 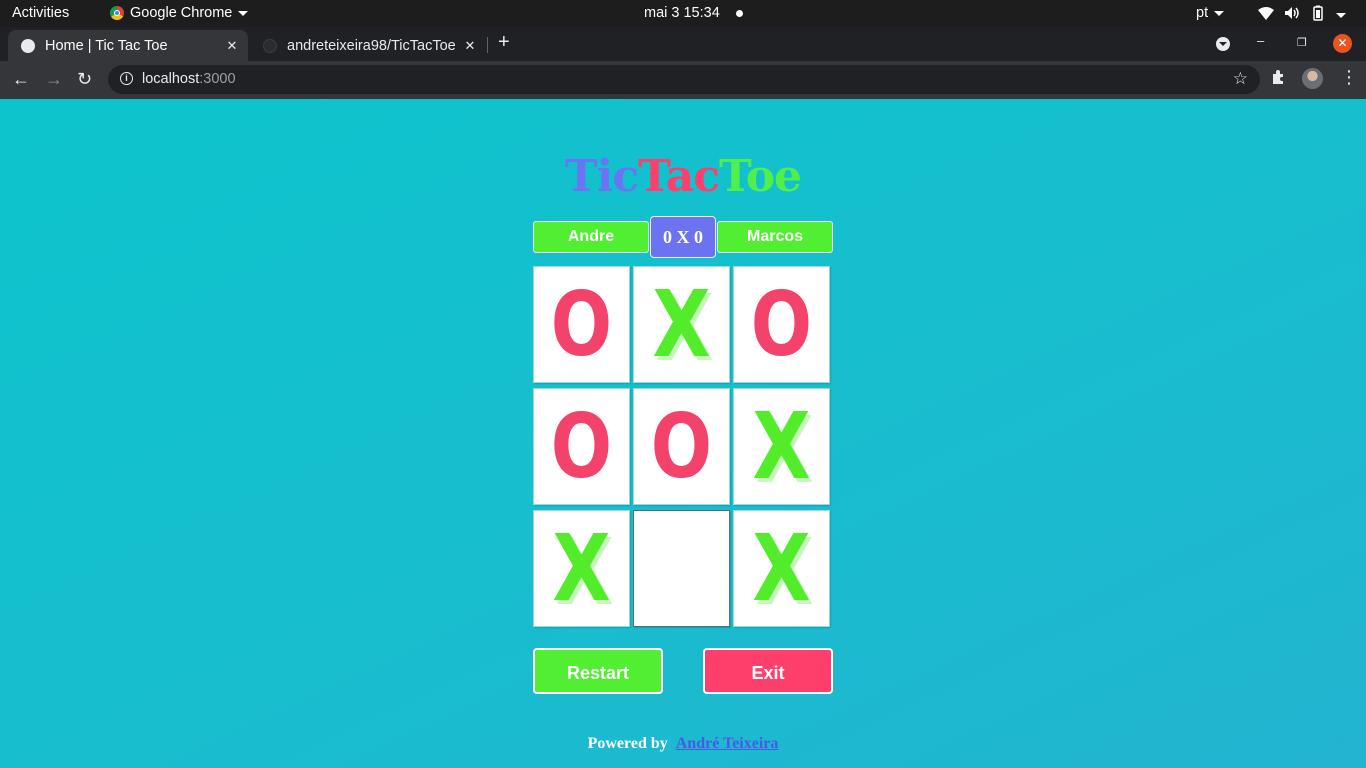 I want to click on bookmark-star-icon: ☆, so click(x=1240, y=79).